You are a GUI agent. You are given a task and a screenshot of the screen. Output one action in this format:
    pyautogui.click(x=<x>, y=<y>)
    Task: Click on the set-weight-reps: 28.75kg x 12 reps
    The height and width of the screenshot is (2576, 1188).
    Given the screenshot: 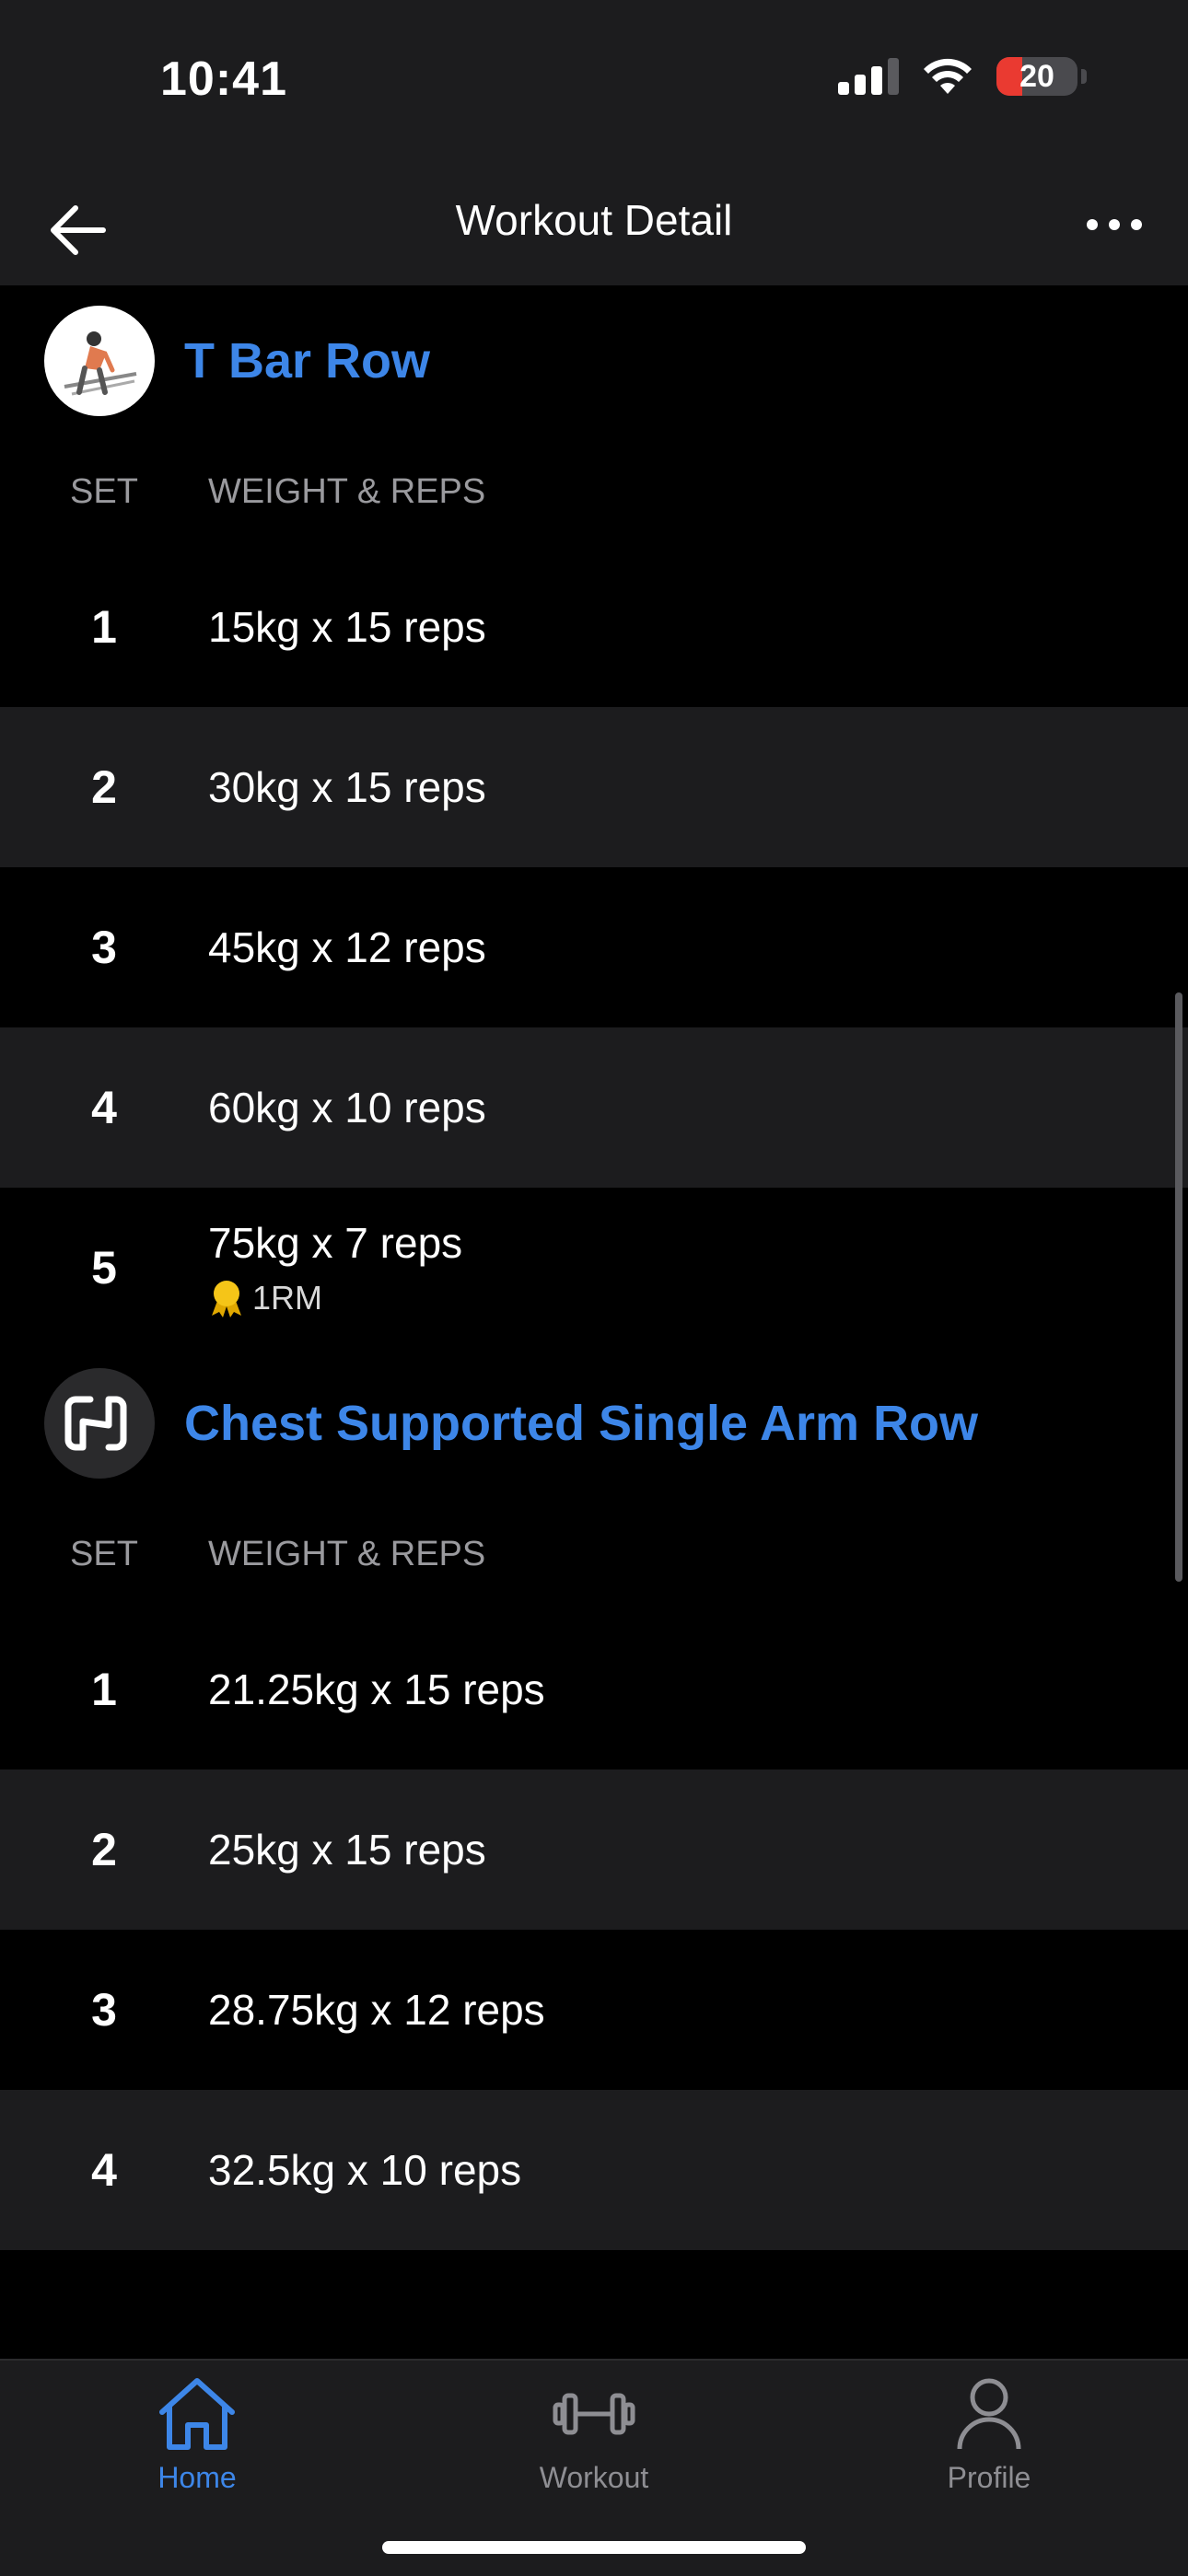 What is the action you would take?
    pyautogui.click(x=376, y=2010)
    